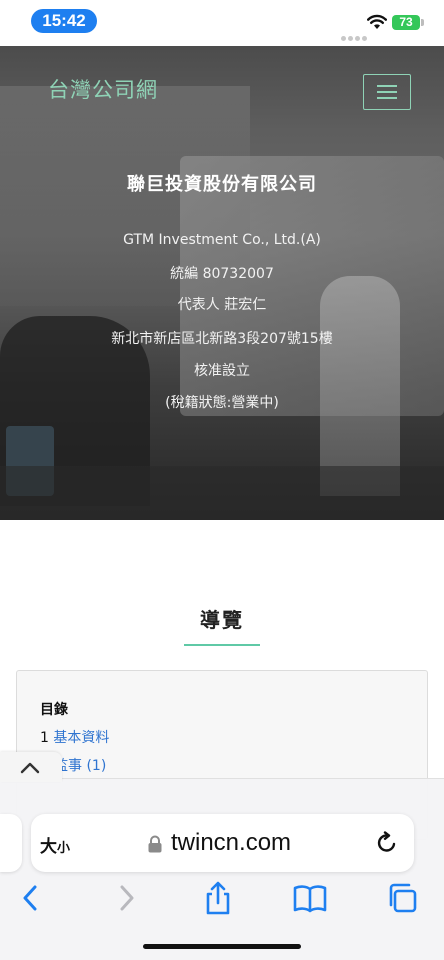 This screenshot has height=960, width=444. I want to click on company-name: 聯巨投資股份有限公司, so click(222, 184).